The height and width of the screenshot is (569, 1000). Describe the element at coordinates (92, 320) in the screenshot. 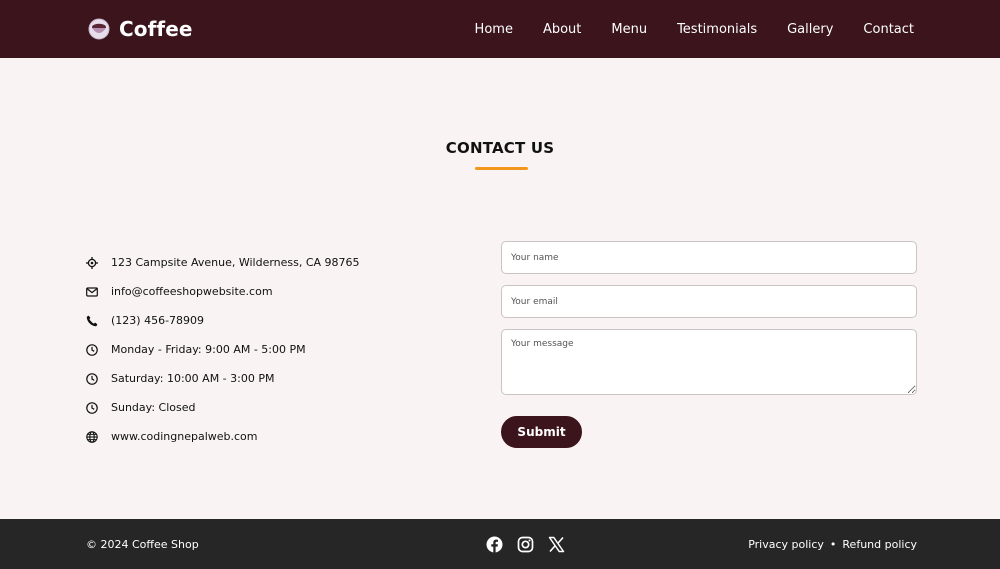

I see `phone-icon` at that location.